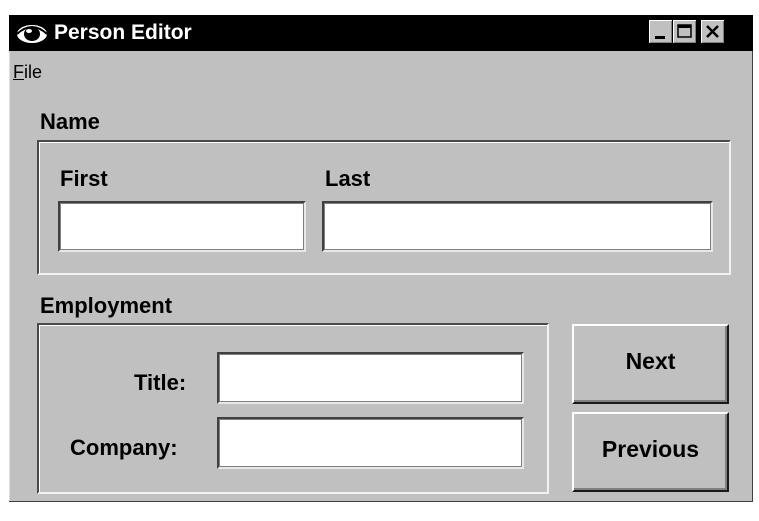  Describe the element at coordinates (381, 68) in the screenshot. I see `menu-bar: File` at that location.